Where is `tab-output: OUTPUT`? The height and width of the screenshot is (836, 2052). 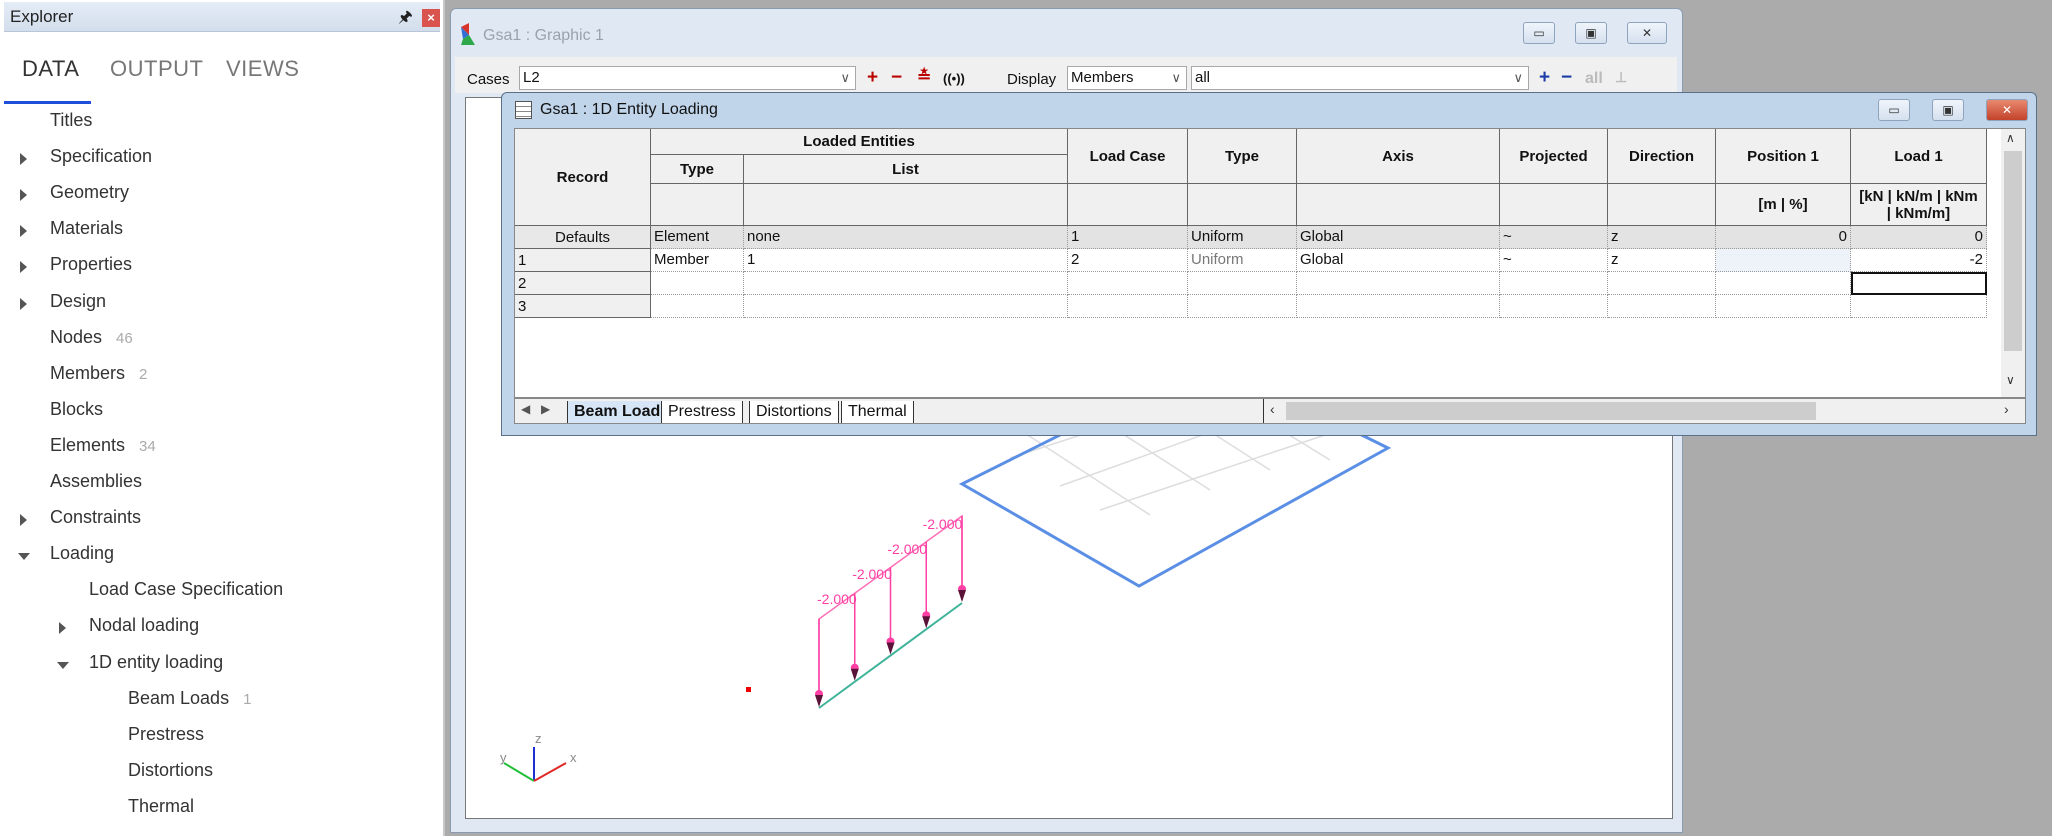
tab-output: OUTPUT is located at coordinates (156, 69).